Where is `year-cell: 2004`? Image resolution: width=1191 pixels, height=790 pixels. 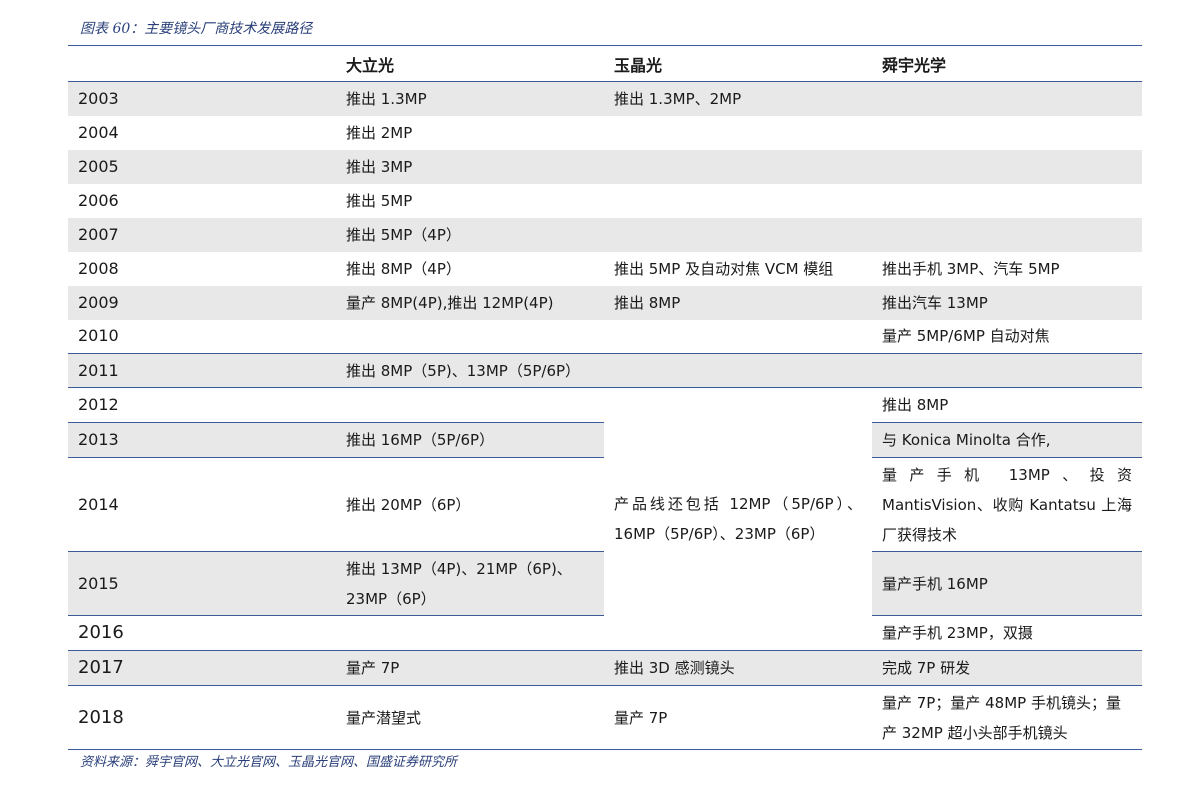 year-cell: 2004 is located at coordinates (98, 132).